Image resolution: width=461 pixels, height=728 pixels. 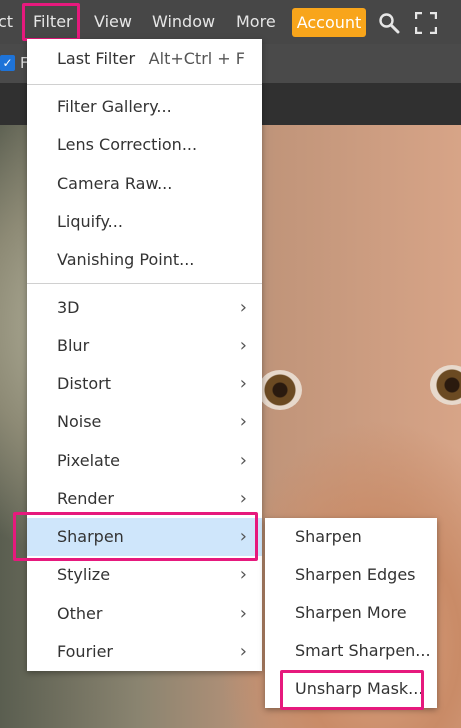 What do you see at coordinates (85, 498) in the screenshot?
I see `menu-item-label: Render` at bounding box center [85, 498].